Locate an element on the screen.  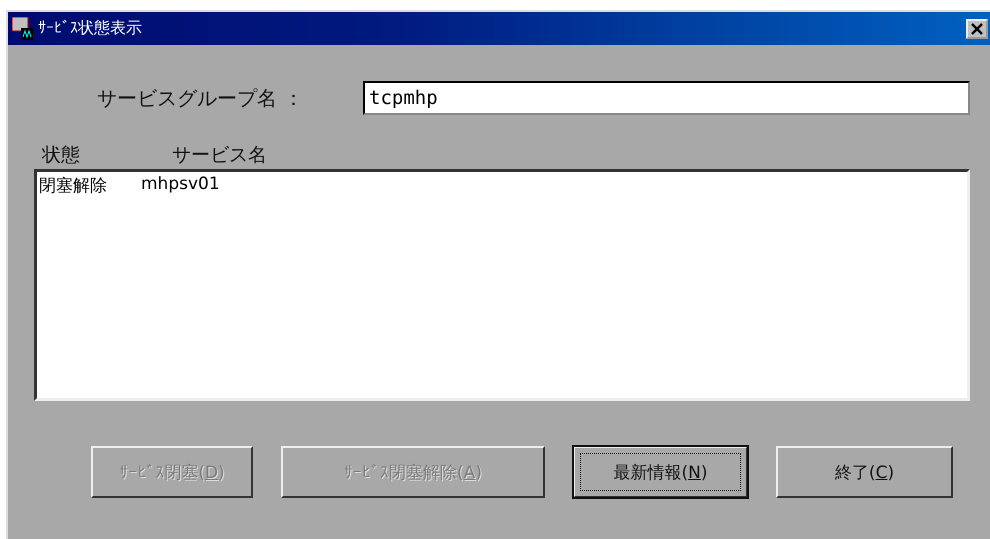
window-title: ｻｰﾋﾞｽ状態表示 is located at coordinates (90, 28).